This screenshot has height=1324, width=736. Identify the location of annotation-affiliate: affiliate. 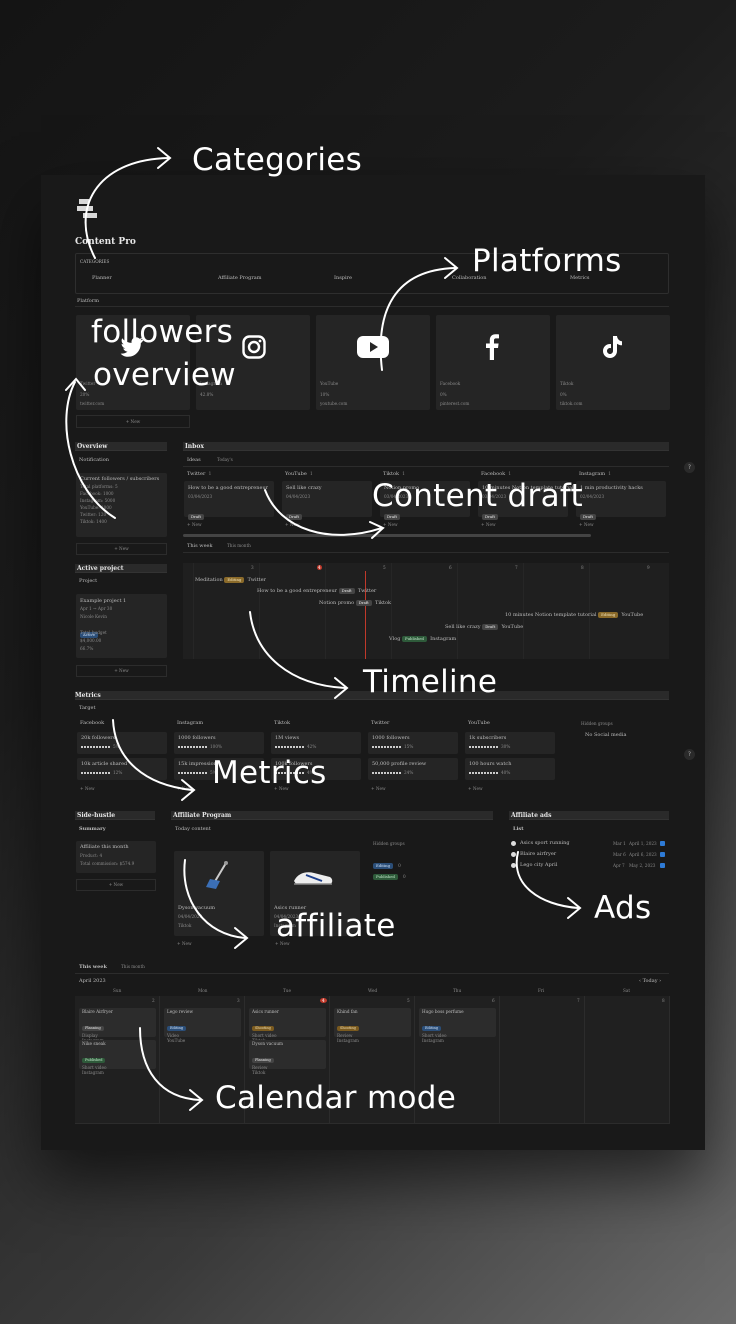
(336, 926).